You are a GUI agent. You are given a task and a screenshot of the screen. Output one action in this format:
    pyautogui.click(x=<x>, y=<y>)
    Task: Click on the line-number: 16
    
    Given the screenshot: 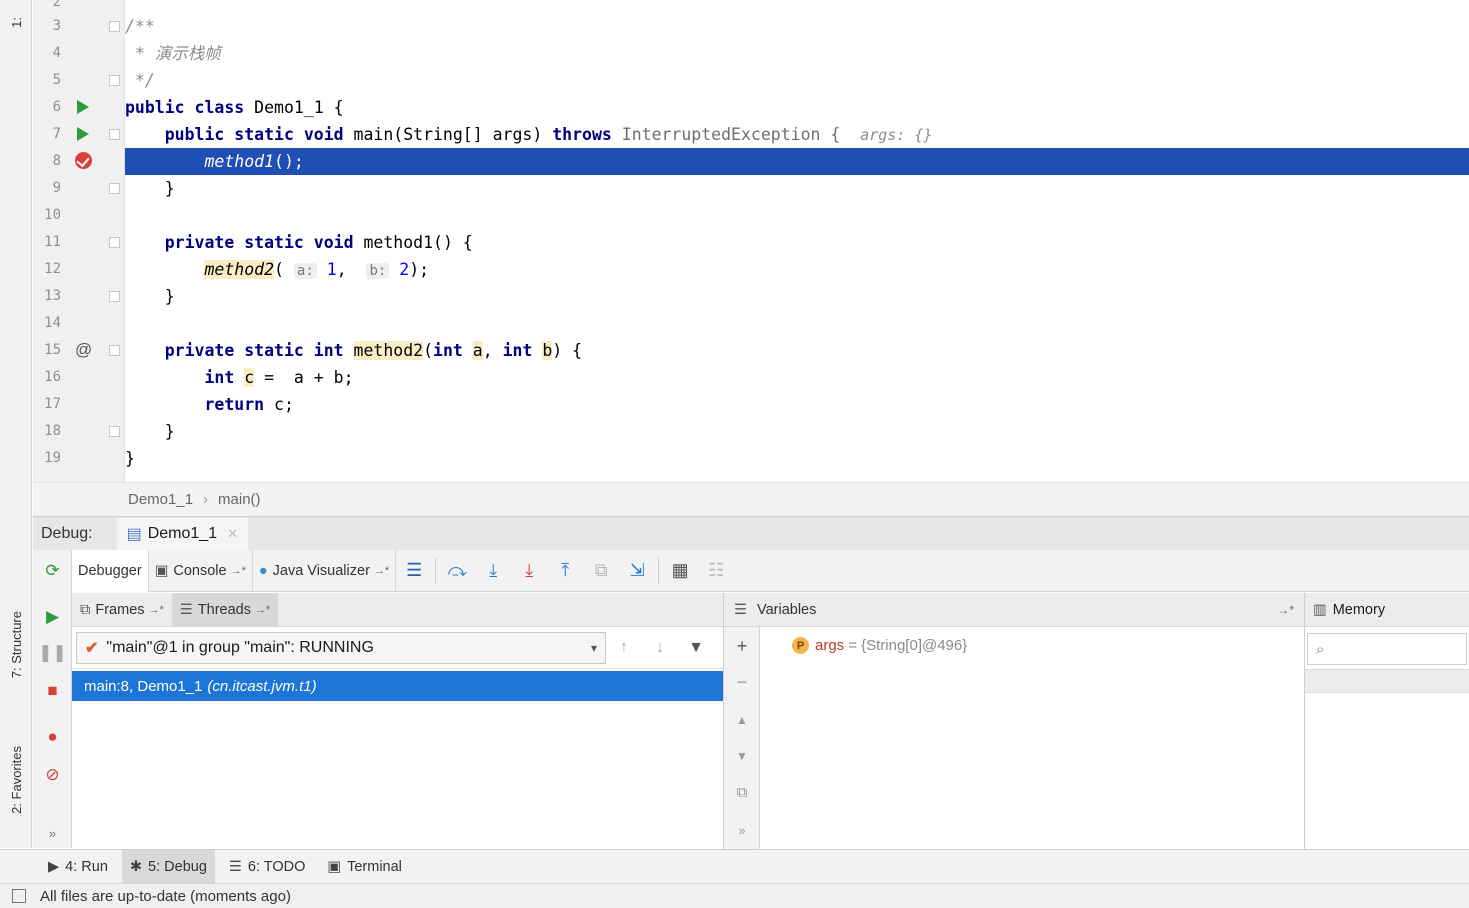 What is the action you would take?
    pyautogui.click(x=52, y=377)
    